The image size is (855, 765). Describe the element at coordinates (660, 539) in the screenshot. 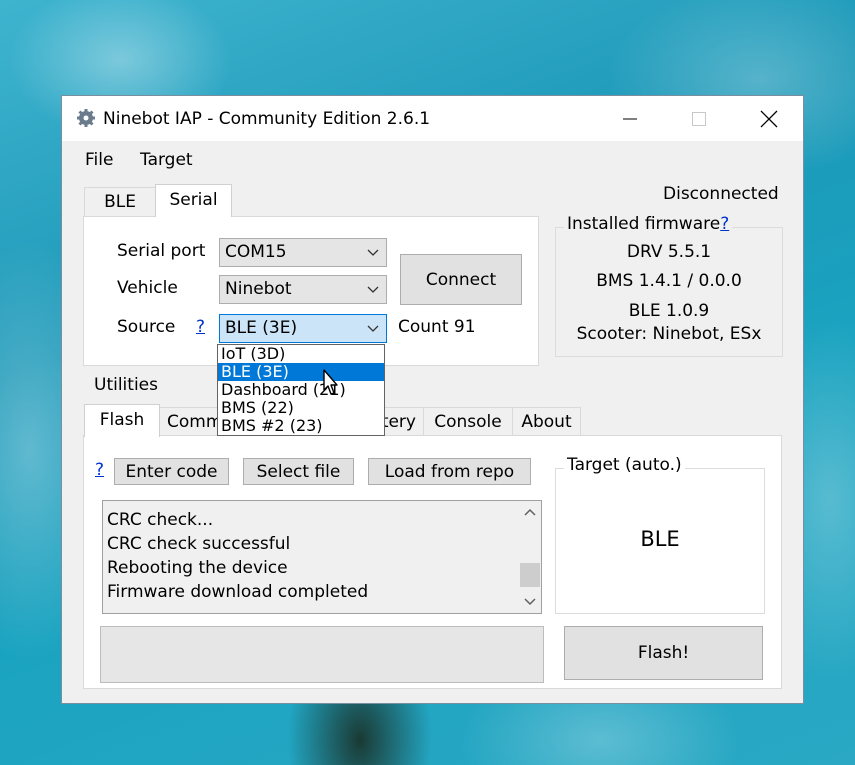

I see `target-value: BLE` at that location.